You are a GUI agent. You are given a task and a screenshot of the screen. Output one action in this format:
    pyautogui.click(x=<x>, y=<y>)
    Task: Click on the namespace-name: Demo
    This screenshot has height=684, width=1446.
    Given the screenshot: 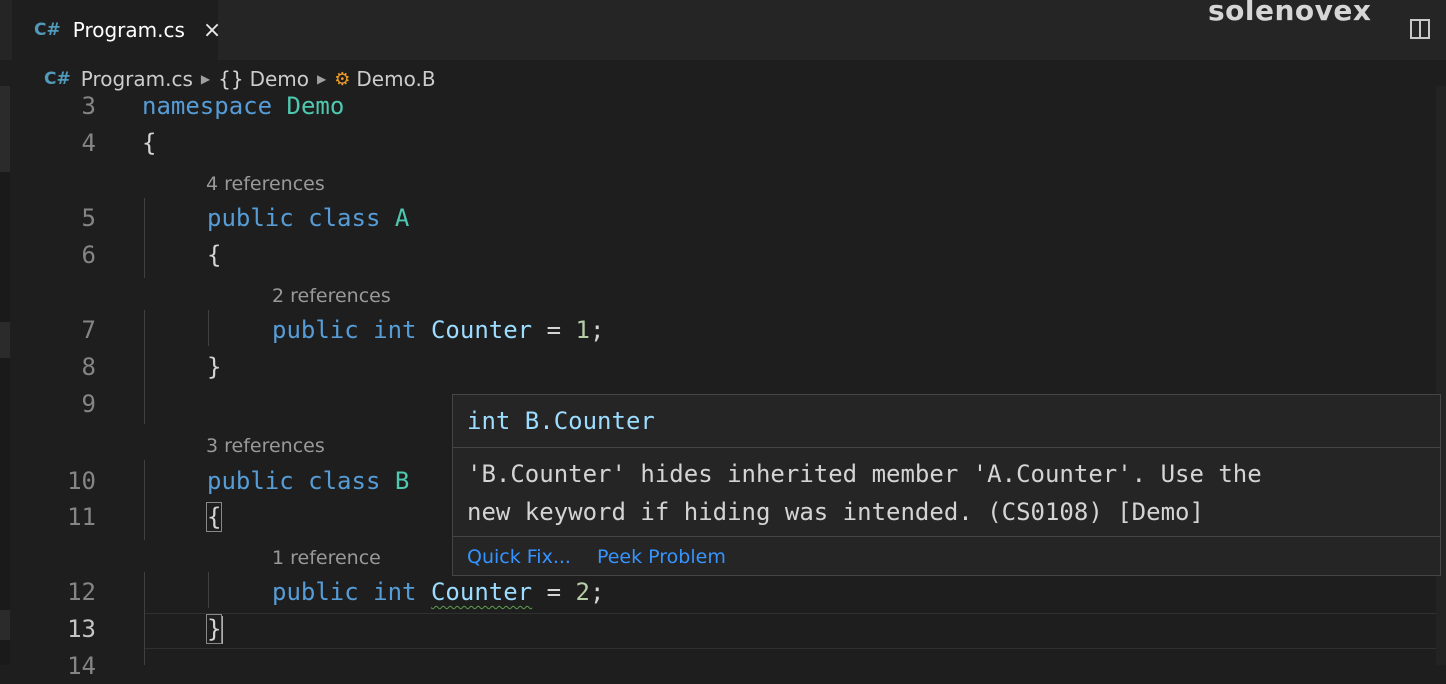 What is the action you would take?
    pyautogui.click(x=315, y=106)
    